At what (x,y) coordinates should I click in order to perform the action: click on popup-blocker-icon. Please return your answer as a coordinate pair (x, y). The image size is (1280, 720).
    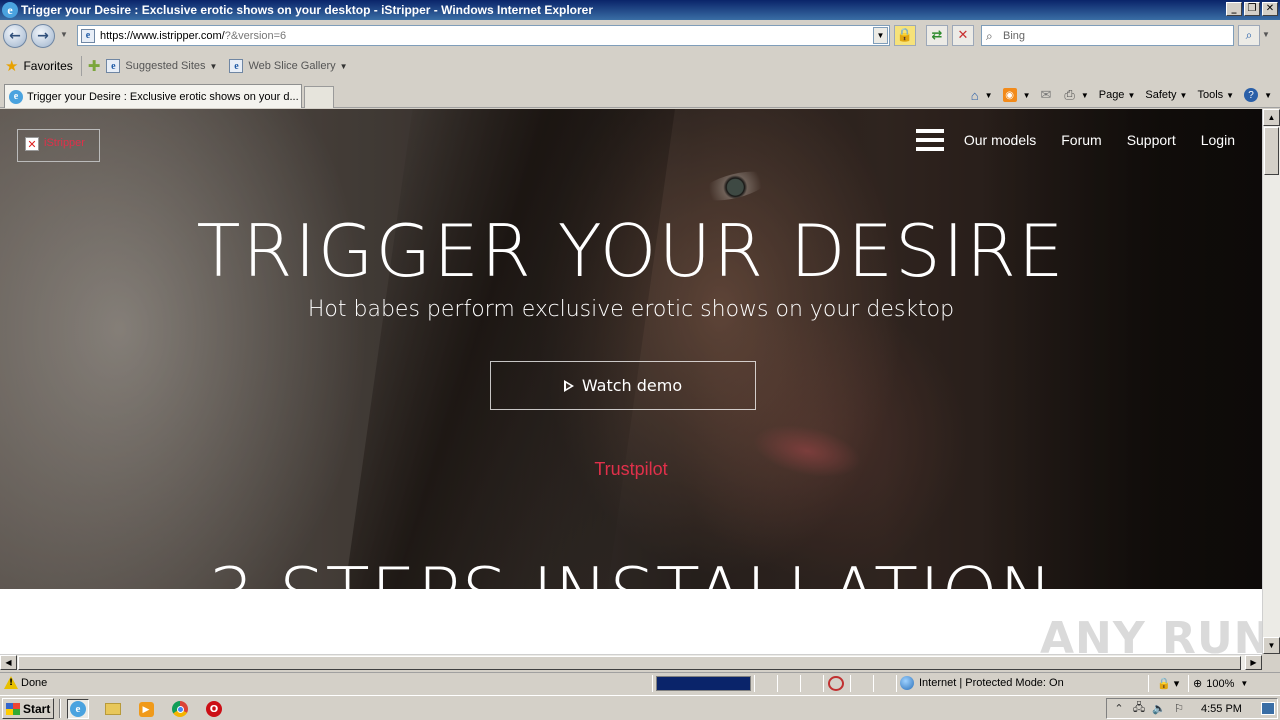
    Looking at the image, I should click on (836, 683).